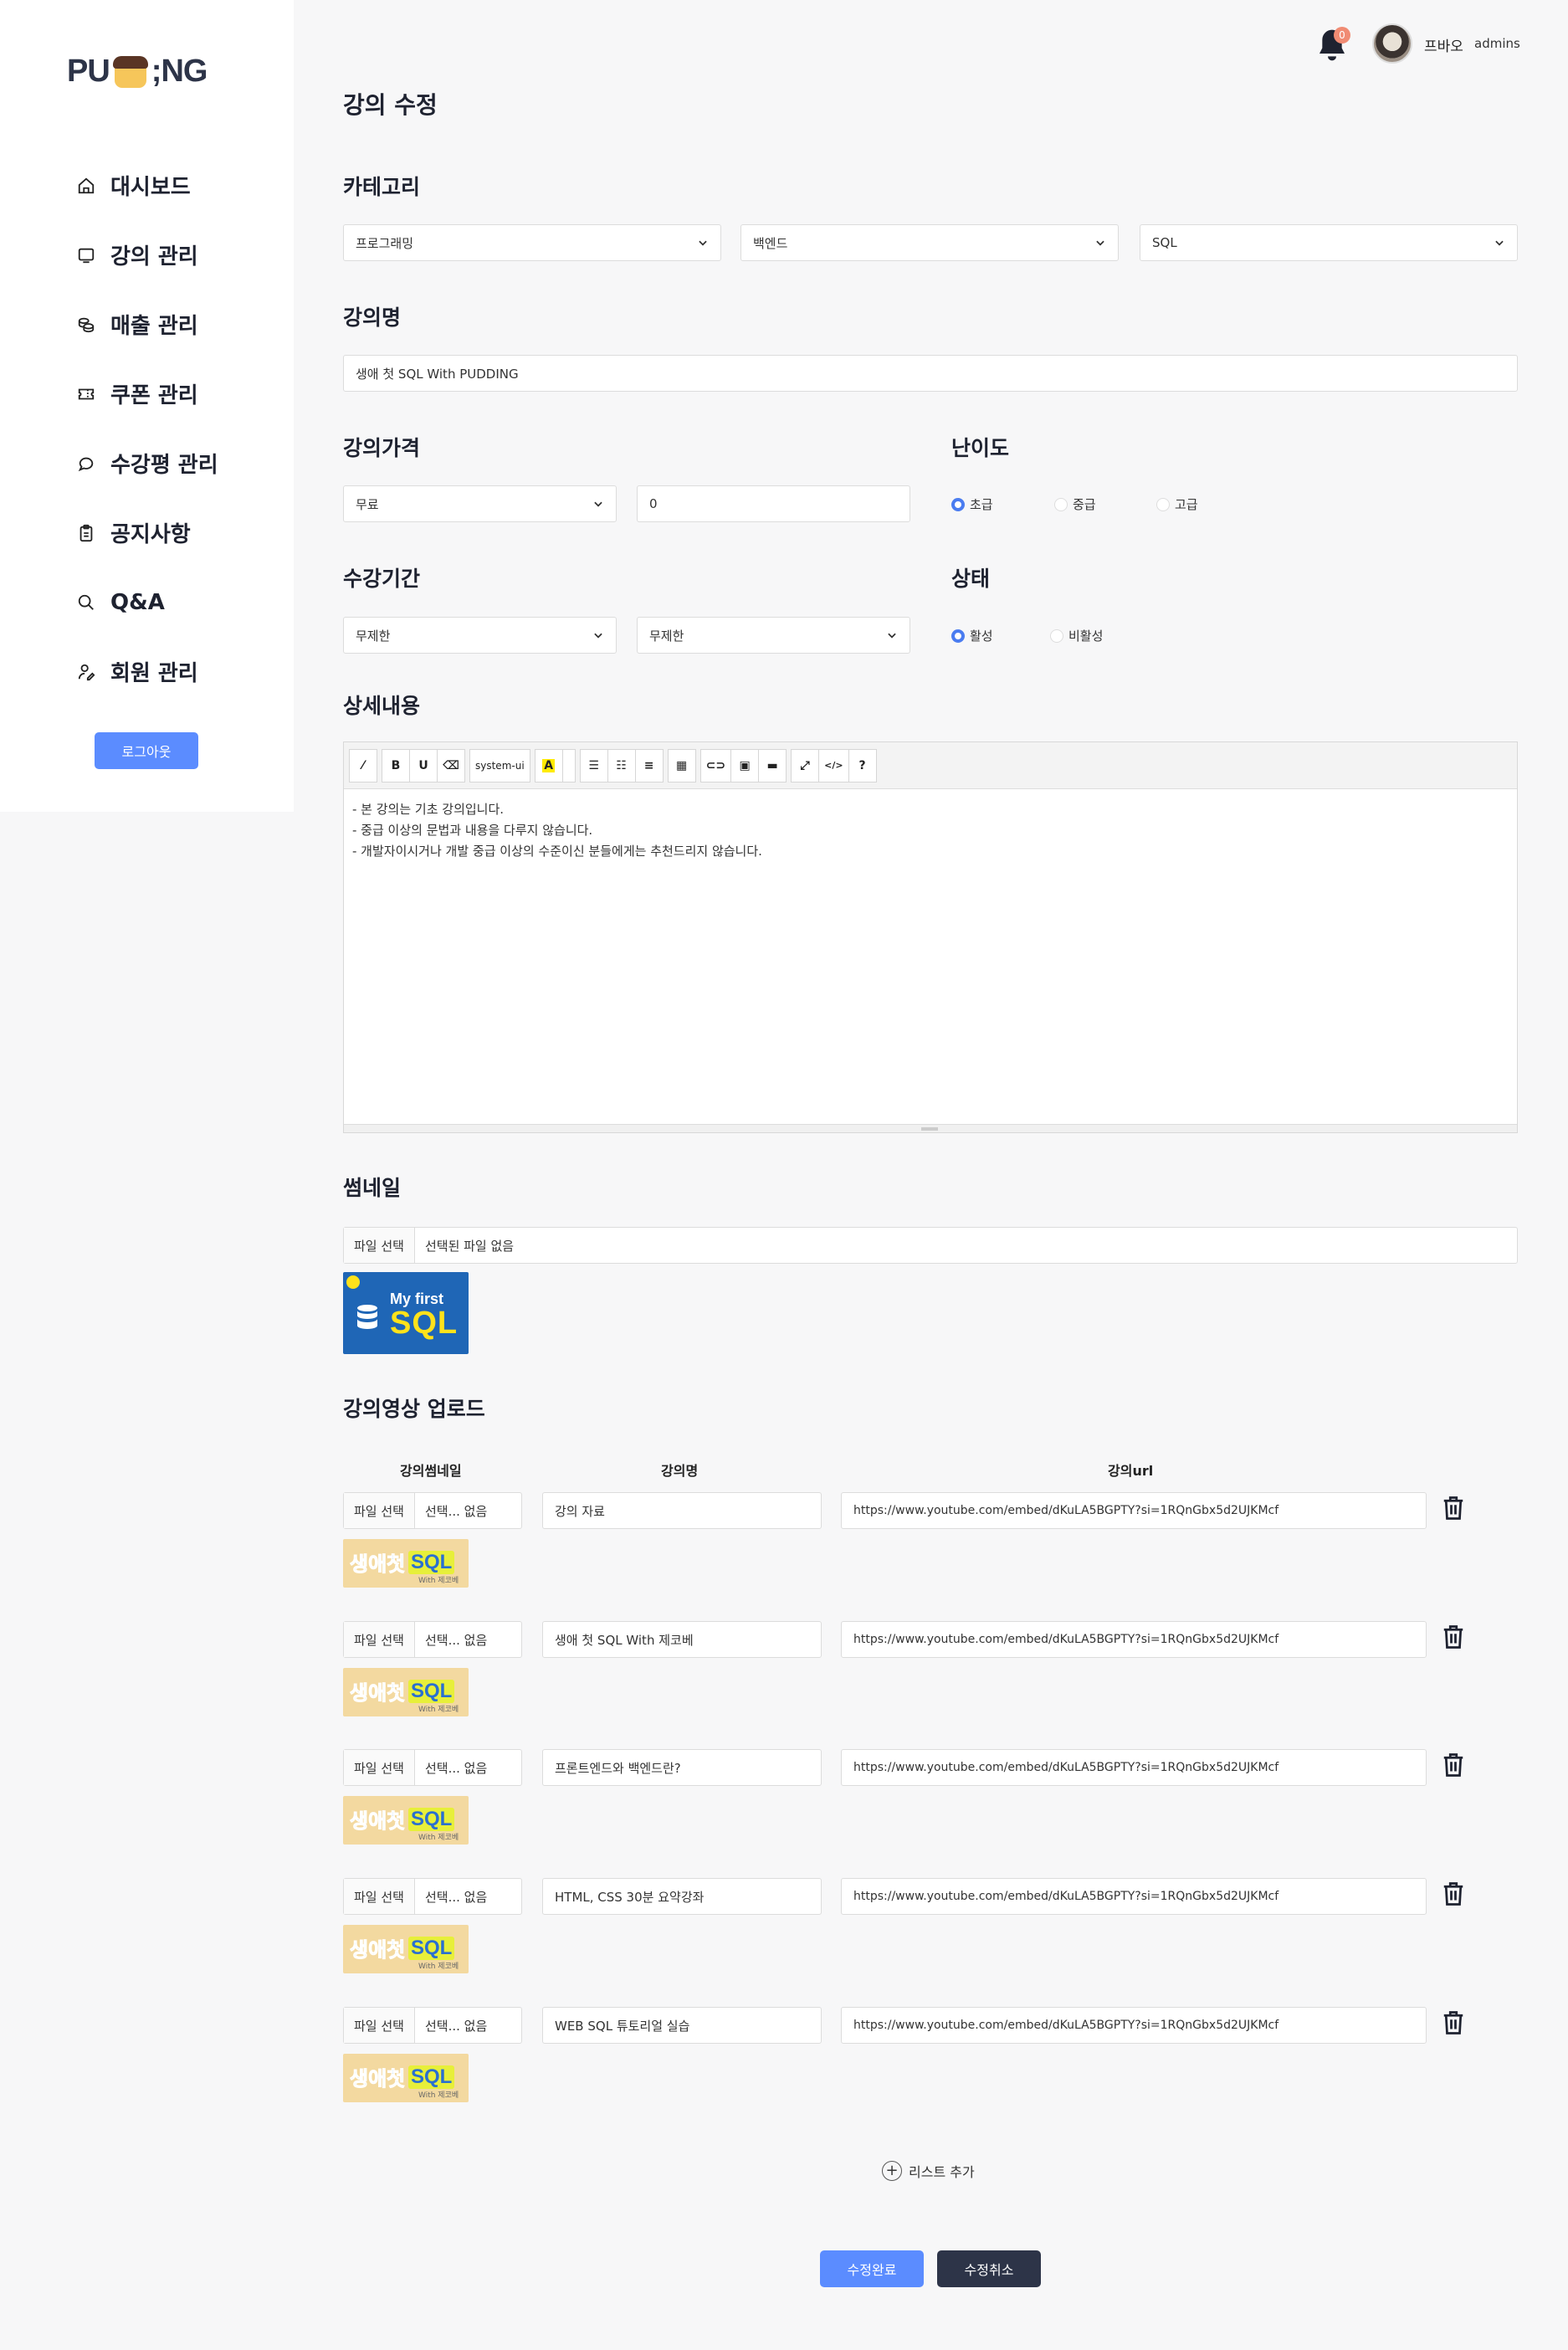  I want to click on eraser-icon: ⌫, so click(451, 765).